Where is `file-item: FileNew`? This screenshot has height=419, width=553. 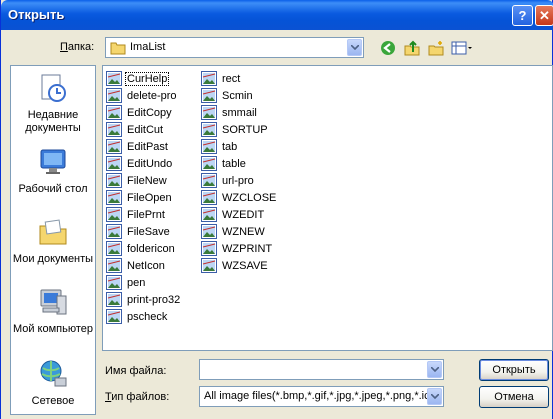
file-item: FileNew is located at coordinates (144, 180).